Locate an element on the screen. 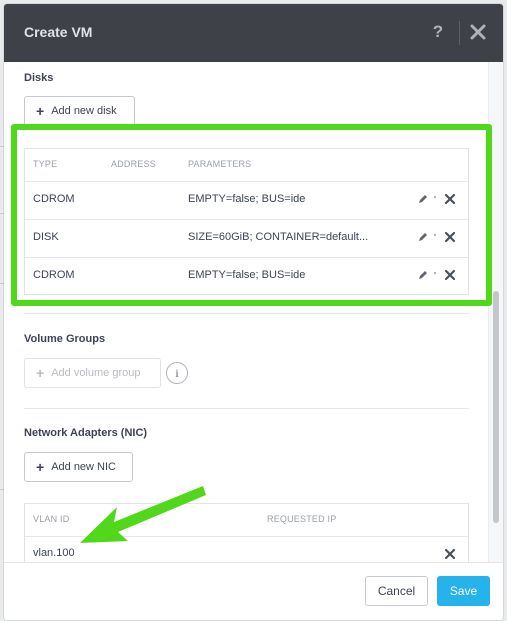 The width and height of the screenshot is (507, 621). column-header-parameters: PARAMETERS is located at coordinates (220, 164).